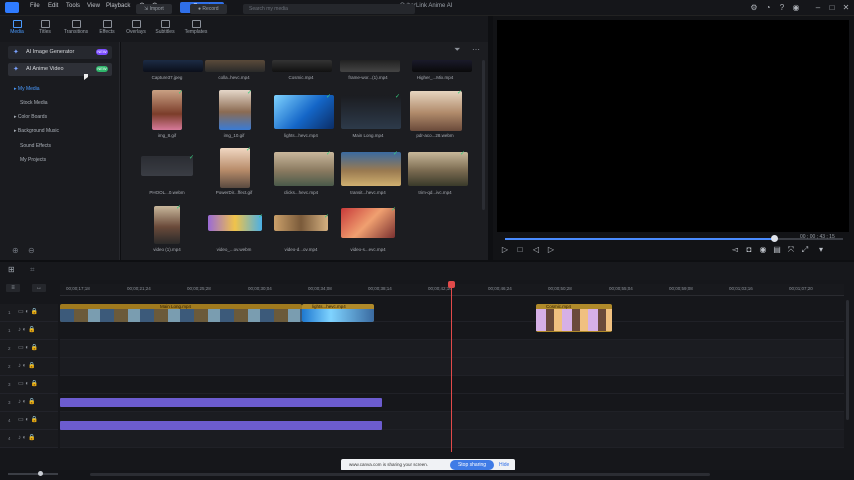  Describe the element at coordinates (520, 250) in the screenshot. I see `stop-icon: □` at that location.